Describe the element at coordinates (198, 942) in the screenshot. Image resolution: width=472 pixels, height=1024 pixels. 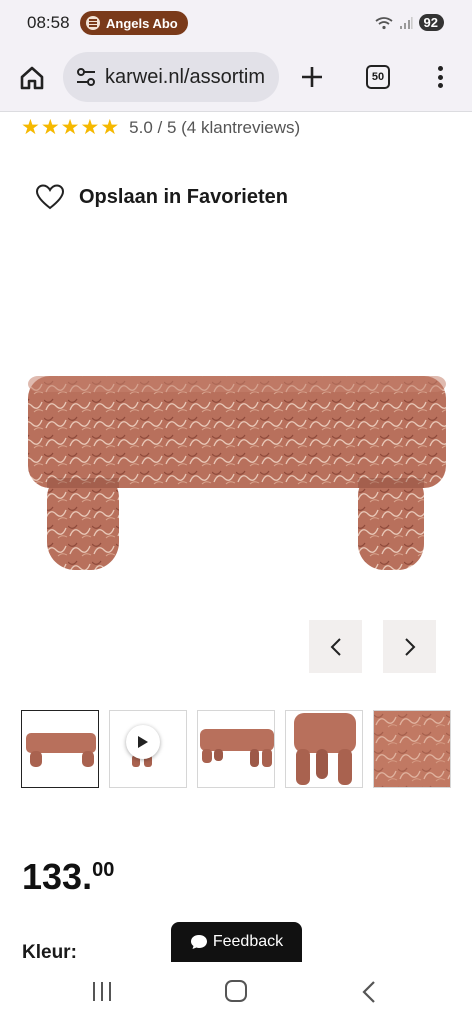
I see `chat-bubble-icon` at that location.